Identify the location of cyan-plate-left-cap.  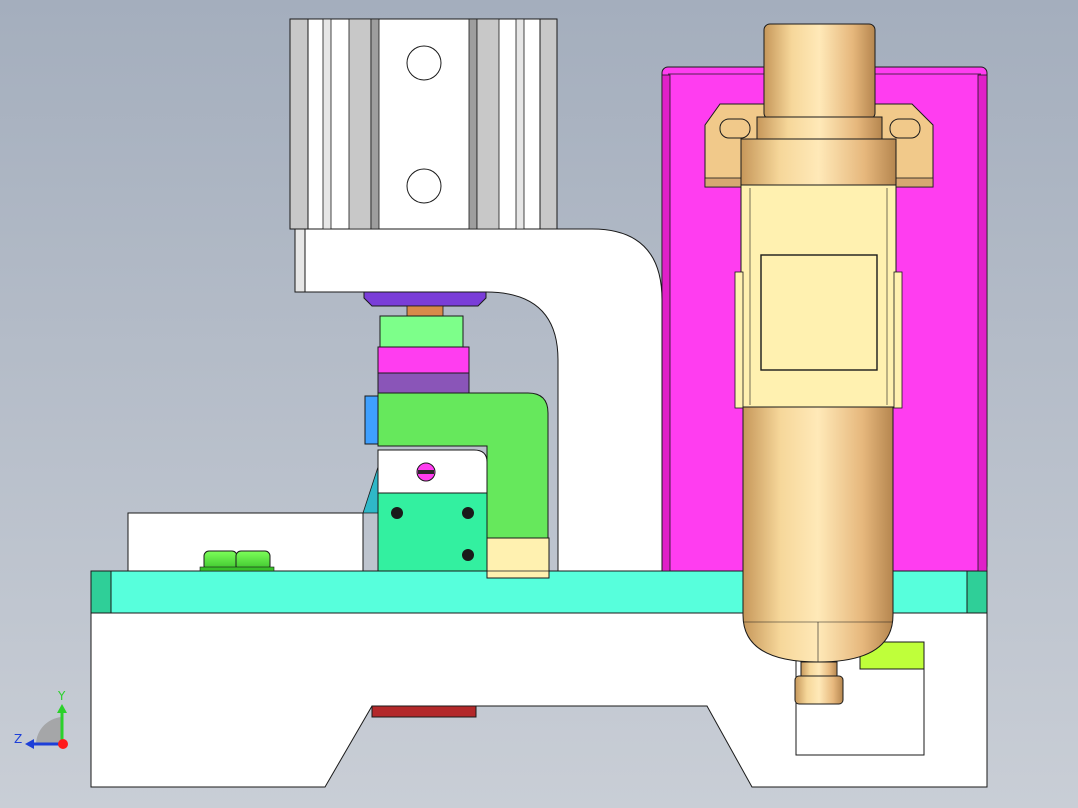
(101, 592).